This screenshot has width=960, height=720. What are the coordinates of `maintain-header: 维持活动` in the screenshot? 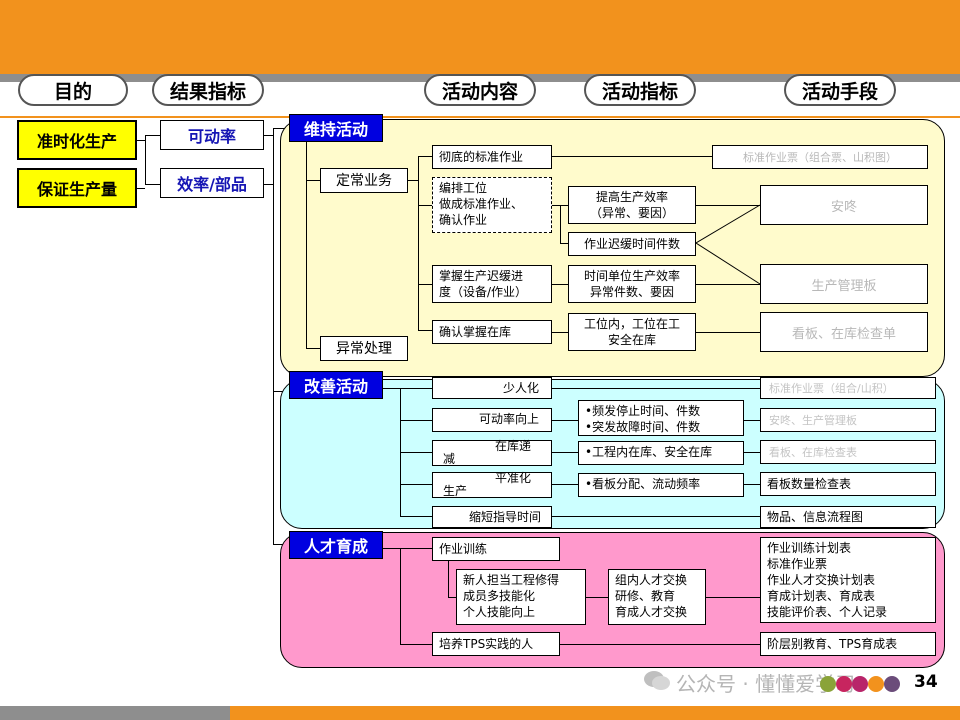 It's located at (336, 128).